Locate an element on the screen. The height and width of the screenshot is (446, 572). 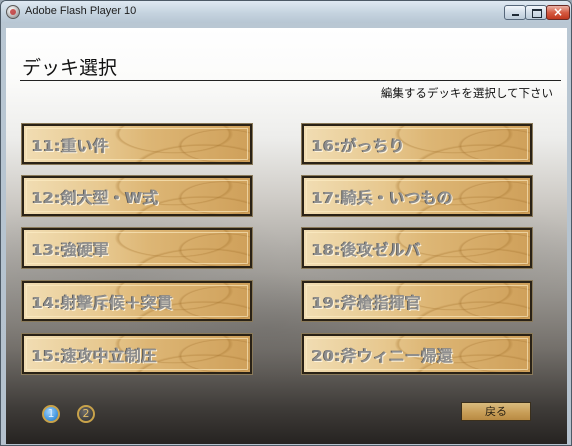
maximize-icon is located at coordinates (537, 13).